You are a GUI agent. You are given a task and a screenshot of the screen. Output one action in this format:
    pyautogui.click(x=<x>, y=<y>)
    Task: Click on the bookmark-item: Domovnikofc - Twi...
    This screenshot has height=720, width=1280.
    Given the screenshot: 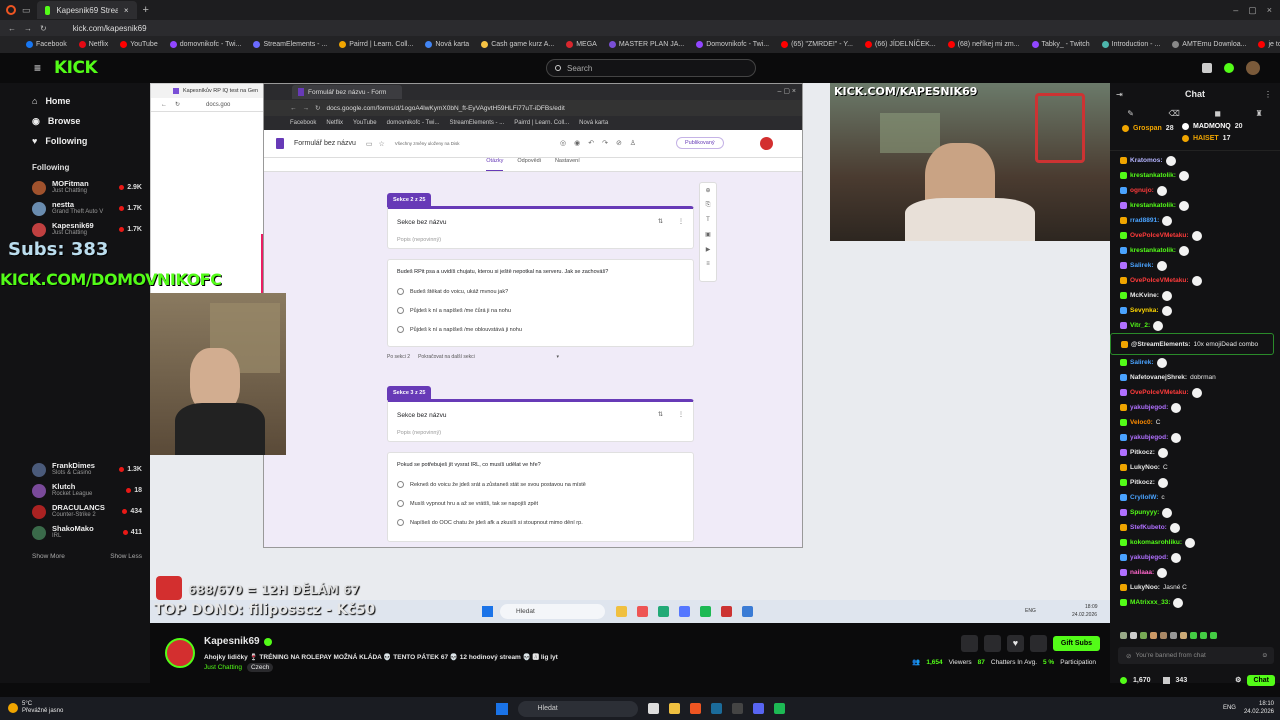 What is the action you would take?
    pyautogui.click(x=732, y=44)
    